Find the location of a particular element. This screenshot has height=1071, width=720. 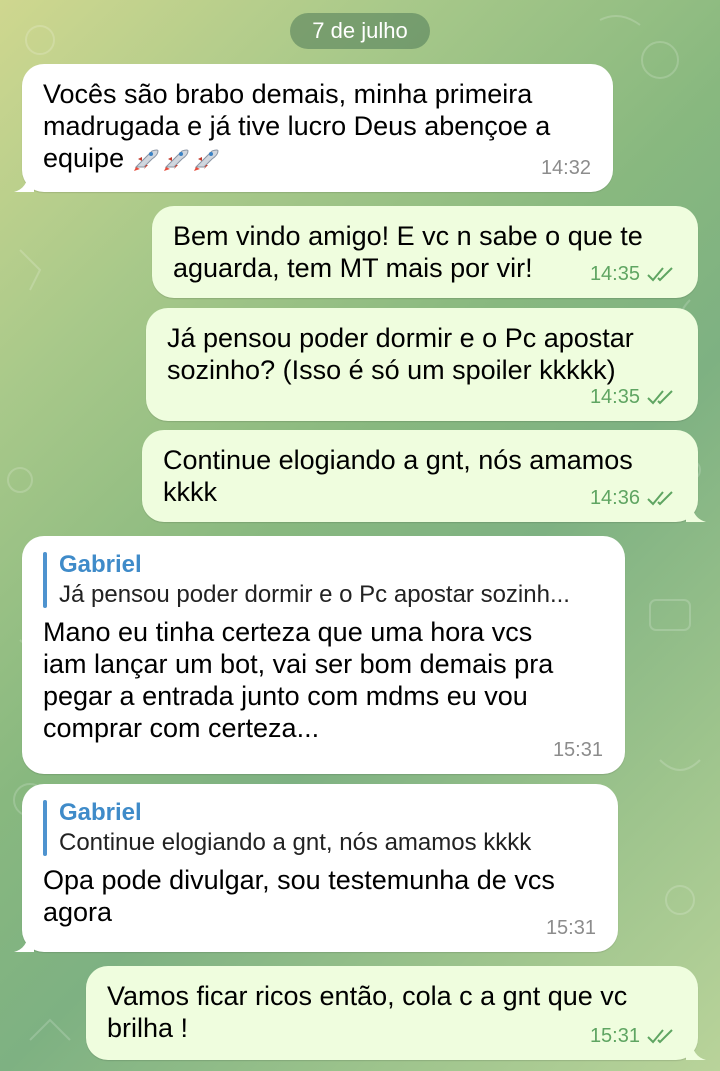

message-time: 14:36 is located at coordinates (614, 498).